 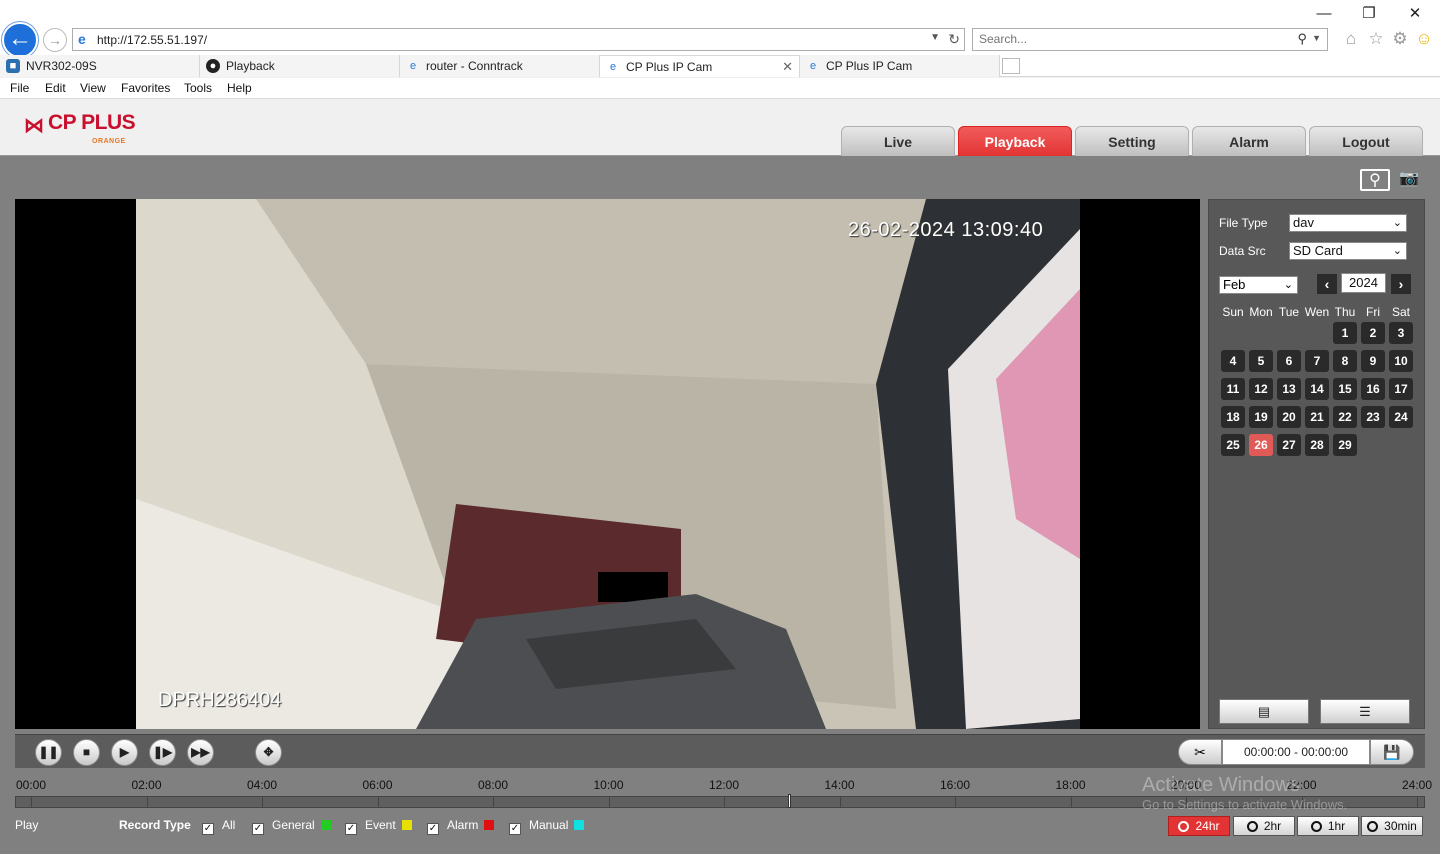 I want to click on nav-setting: Setting, so click(x=1132, y=141).